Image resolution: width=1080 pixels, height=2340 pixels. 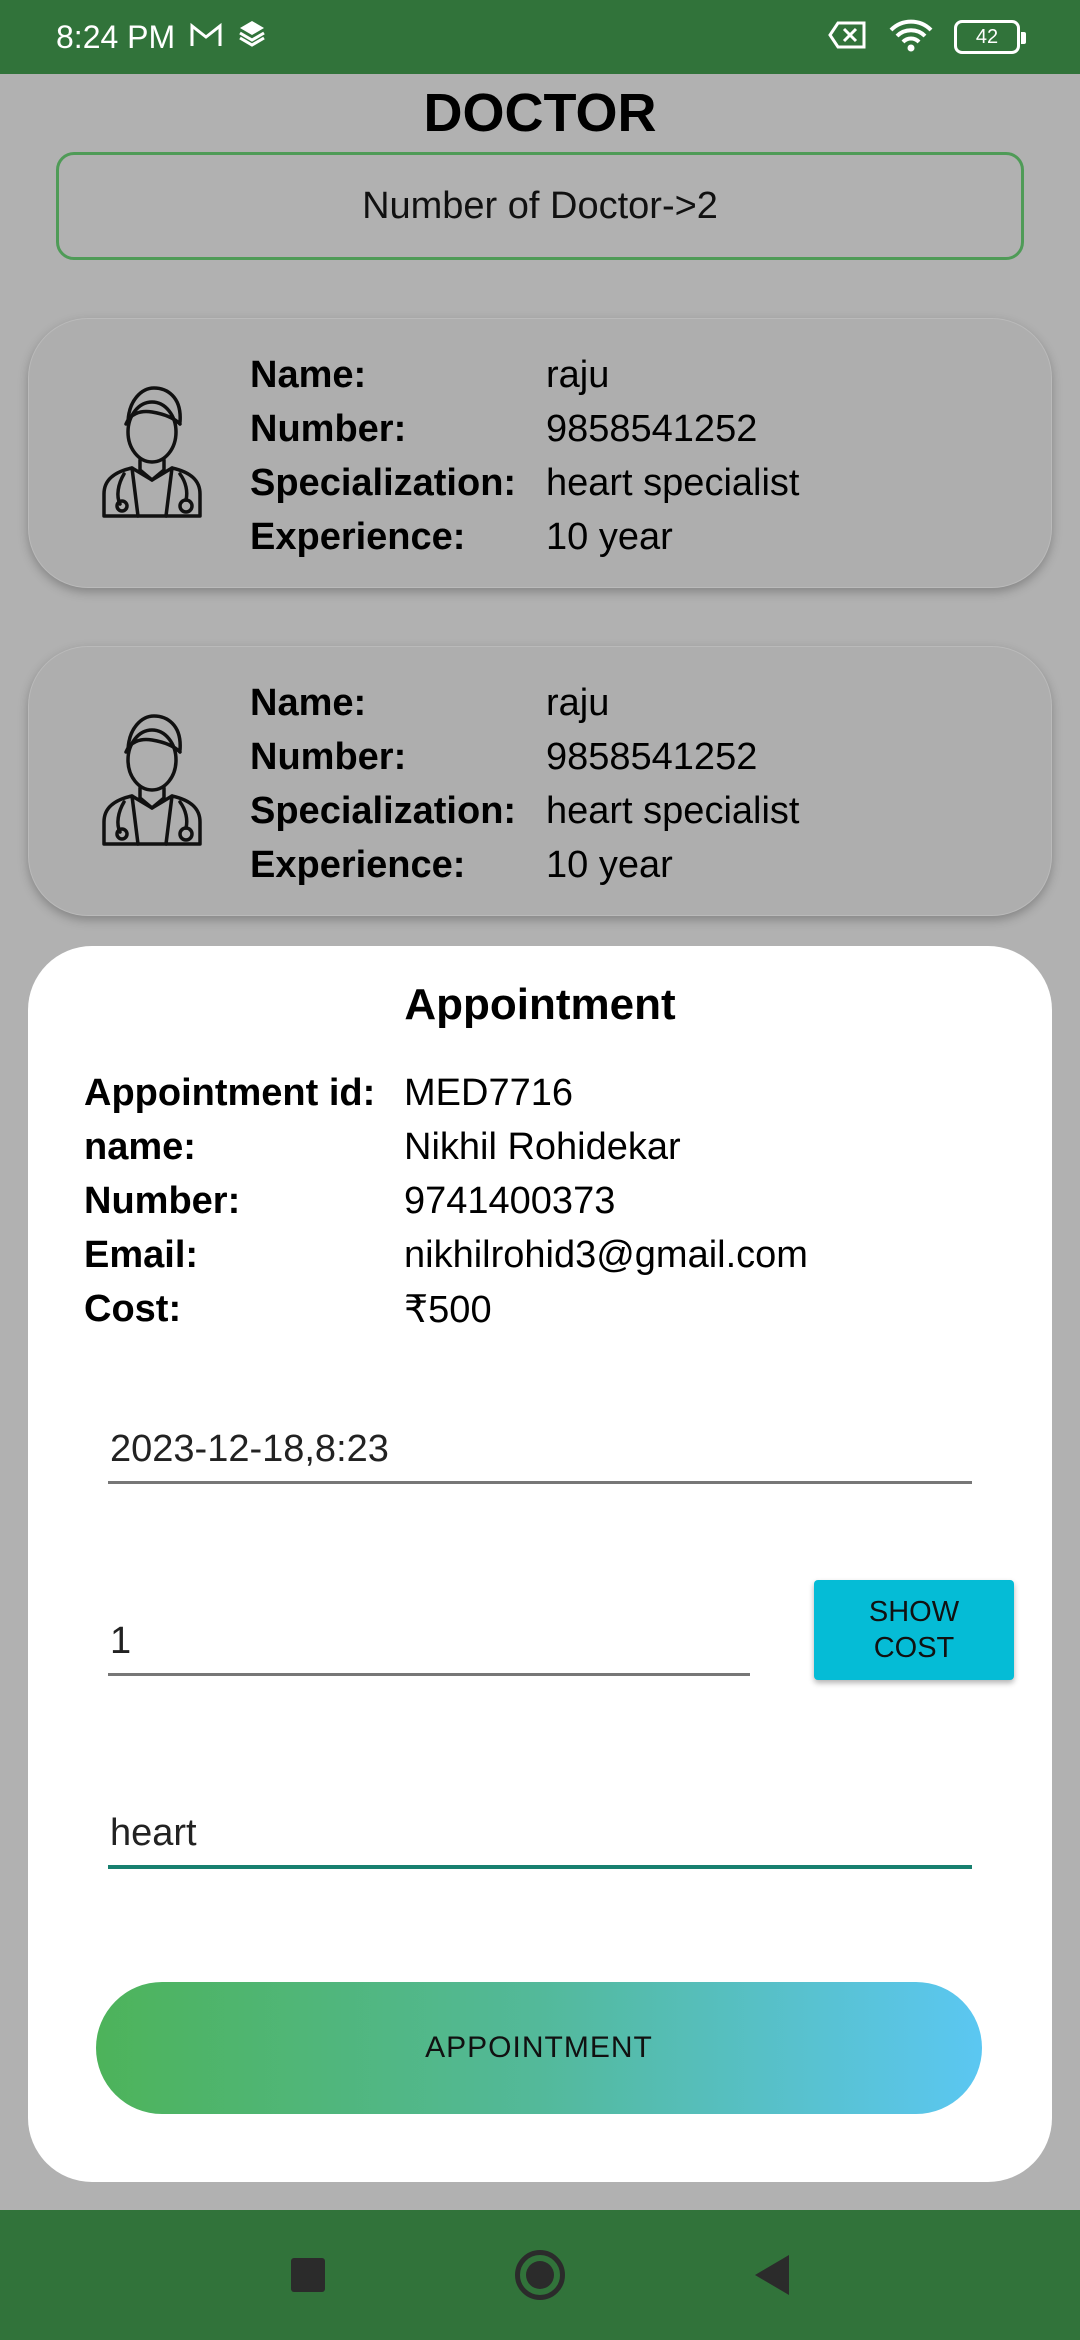 I want to click on patient-number-label: Number:, so click(x=162, y=1200).